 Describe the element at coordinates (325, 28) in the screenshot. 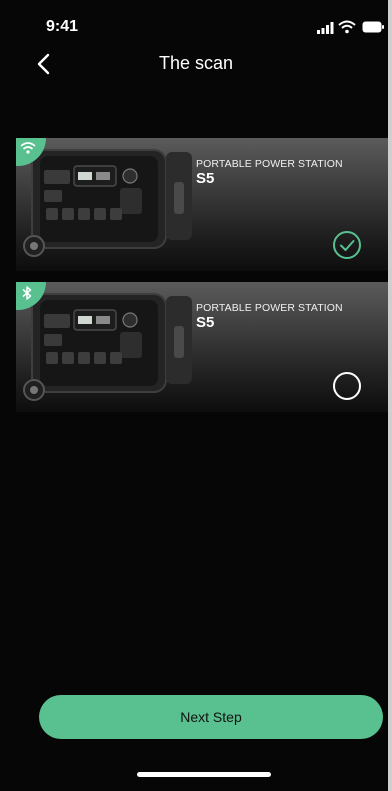

I see `signal-icon` at that location.